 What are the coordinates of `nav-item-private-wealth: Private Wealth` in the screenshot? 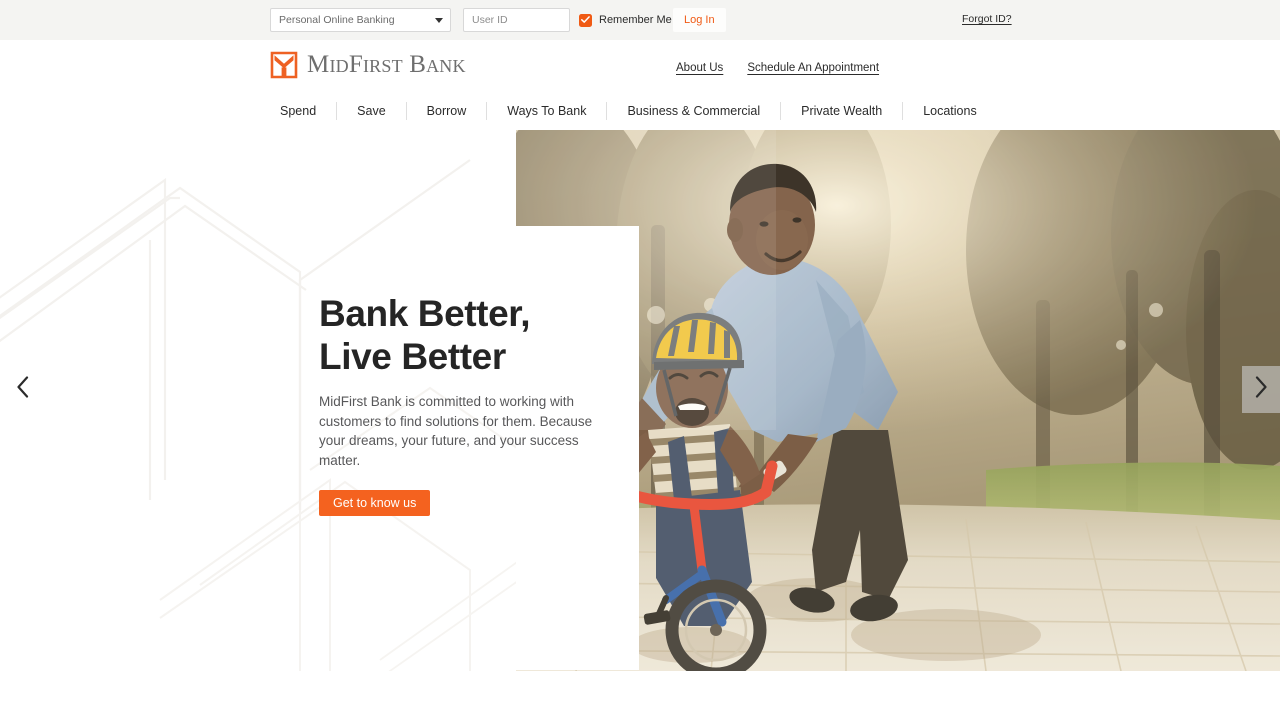 It's located at (841, 111).